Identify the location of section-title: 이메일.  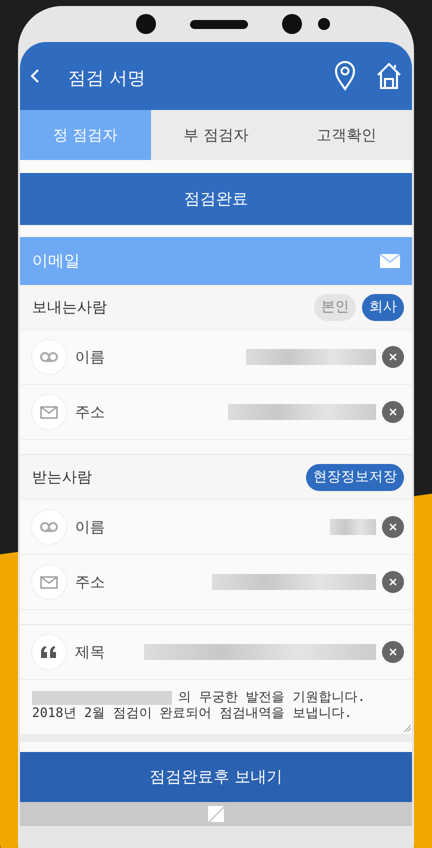
(56, 261).